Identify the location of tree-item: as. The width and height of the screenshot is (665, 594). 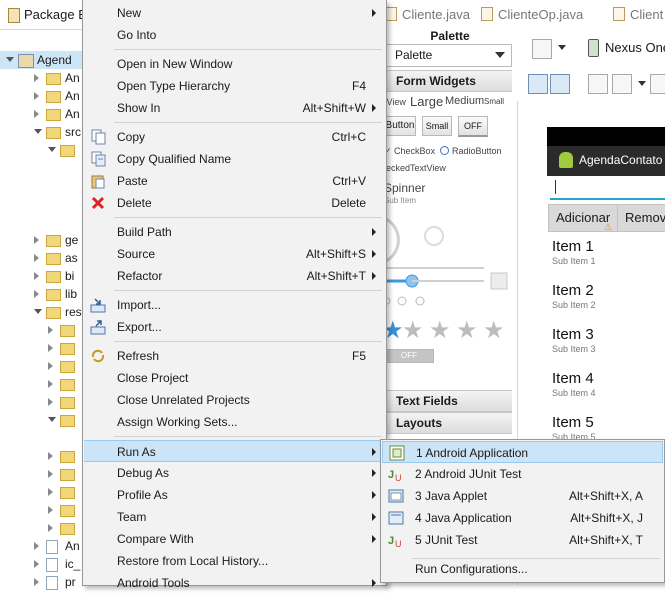
(52, 258).